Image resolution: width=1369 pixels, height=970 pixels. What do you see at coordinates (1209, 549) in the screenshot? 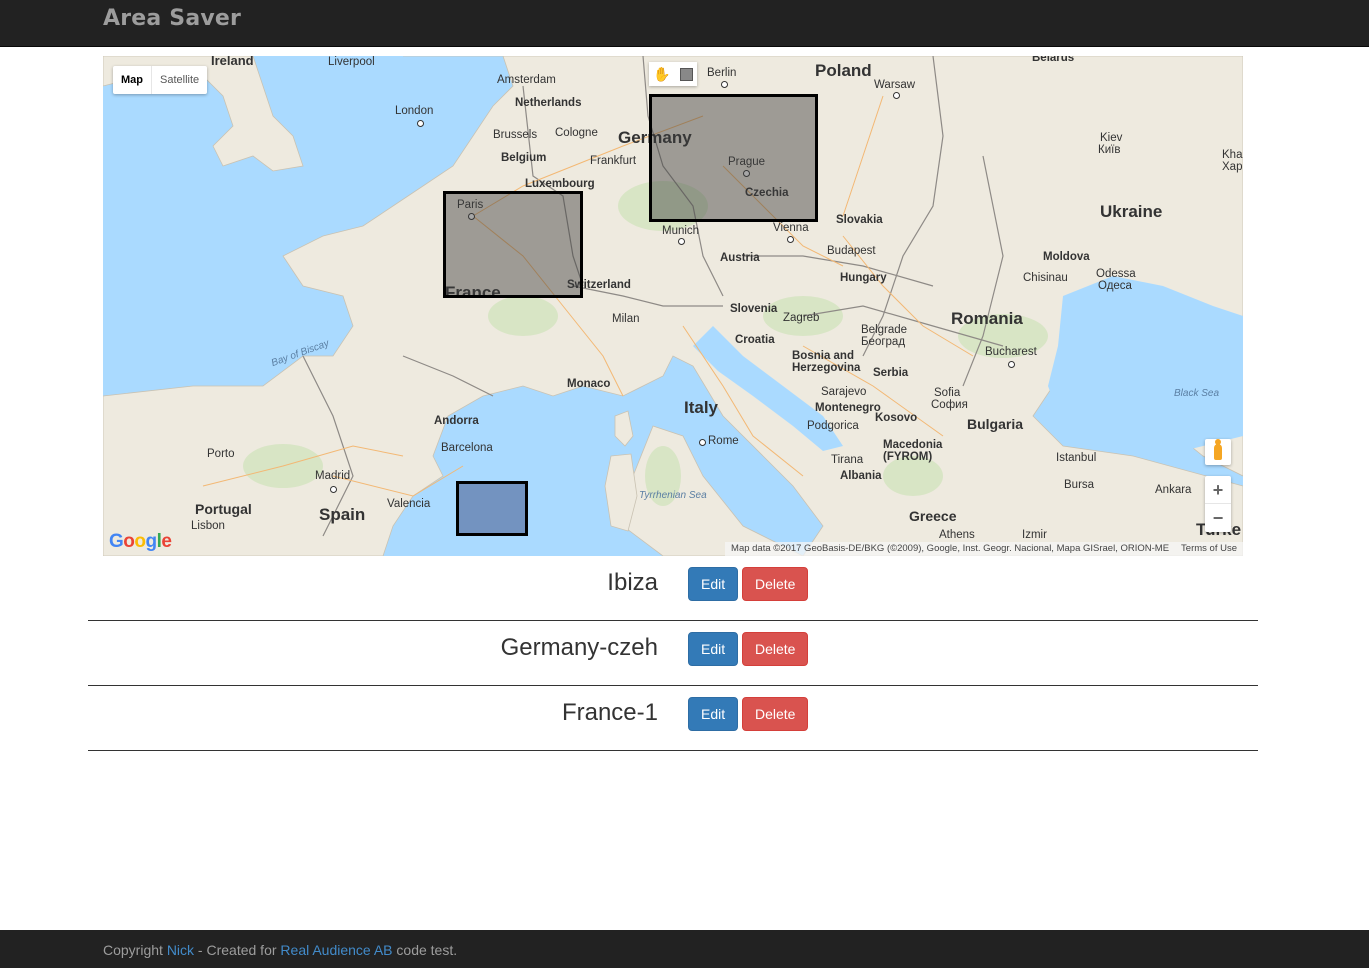
I see `terms-of-use-link: Terms of Use` at bounding box center [1209, 549].